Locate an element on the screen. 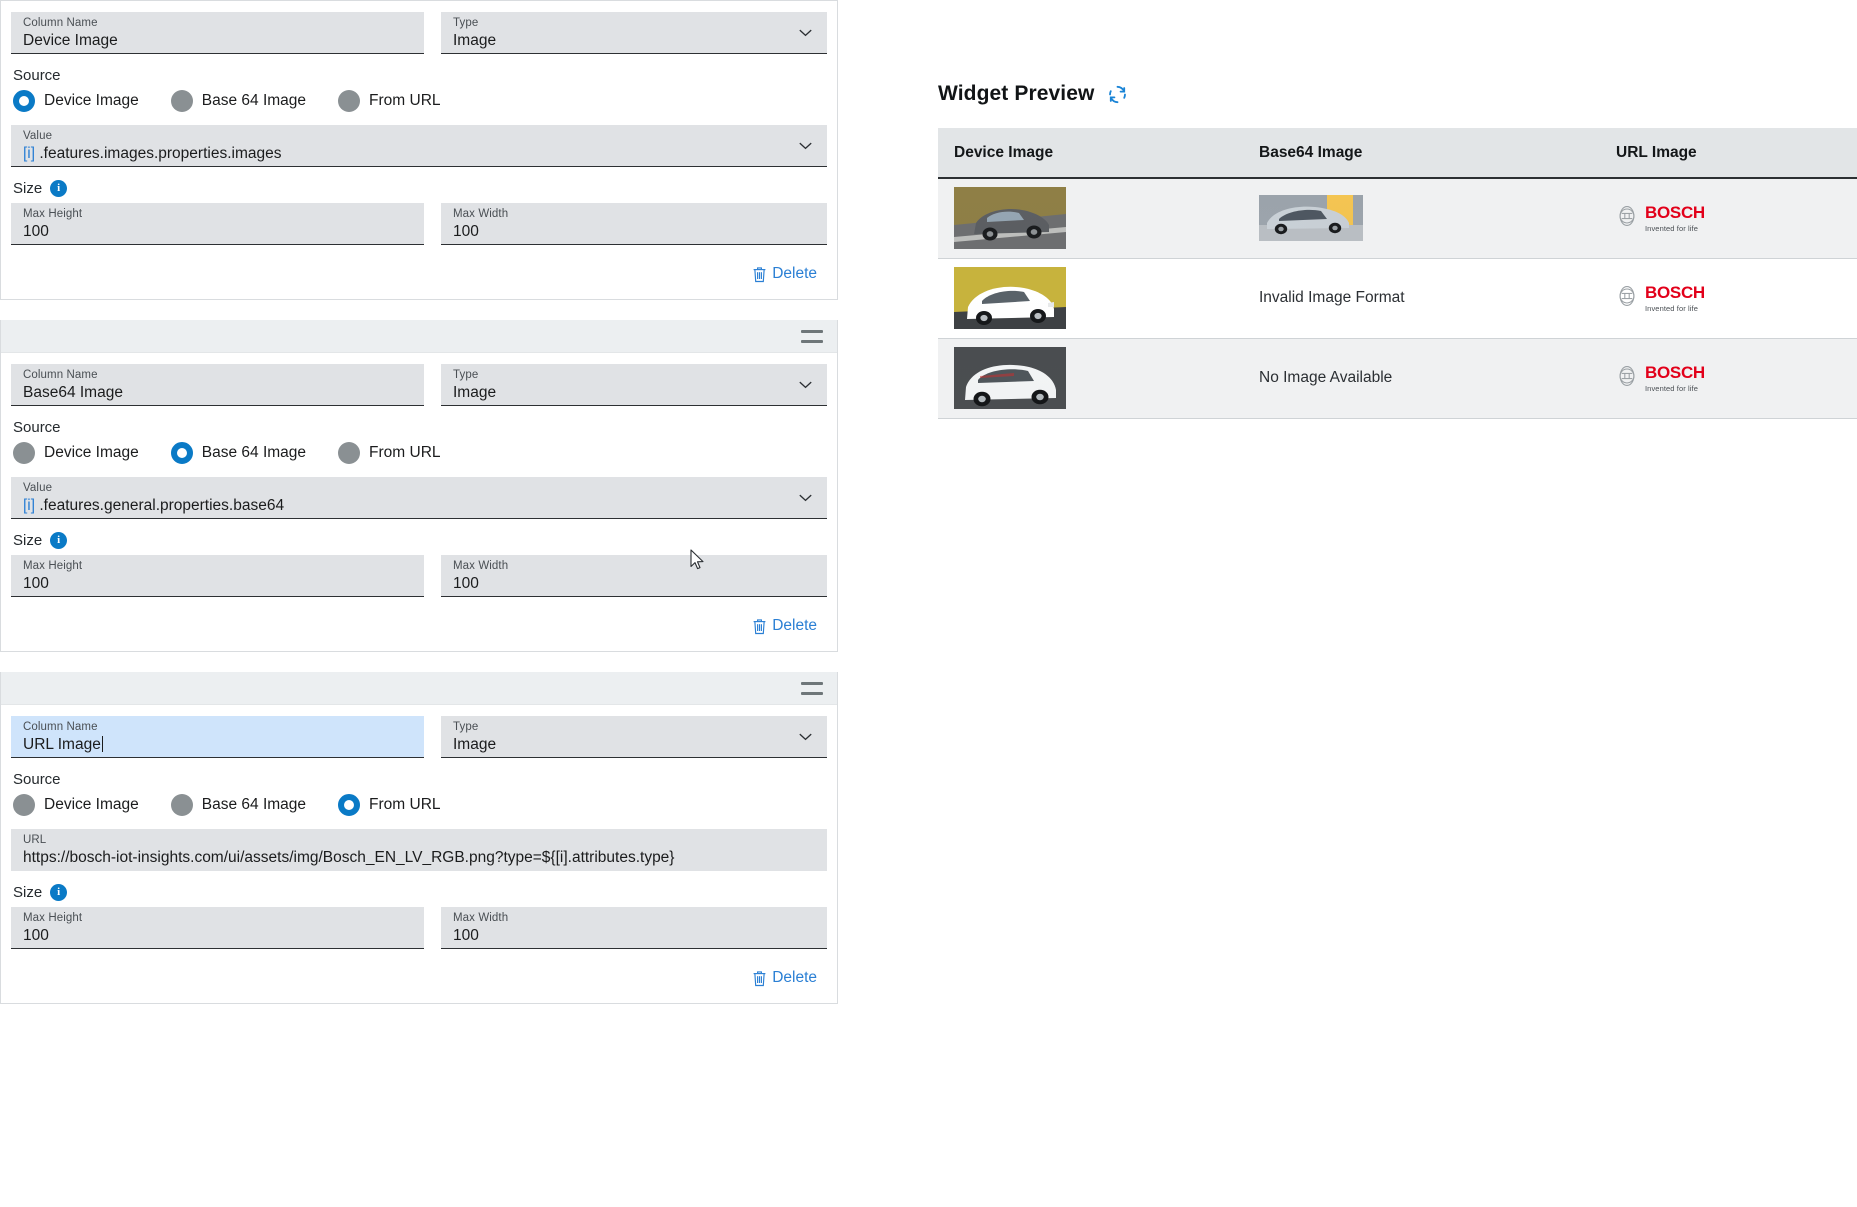 The width and height of the screenshot is (1857, 1207). detail-label: Value is located at coordinates (38, 488).